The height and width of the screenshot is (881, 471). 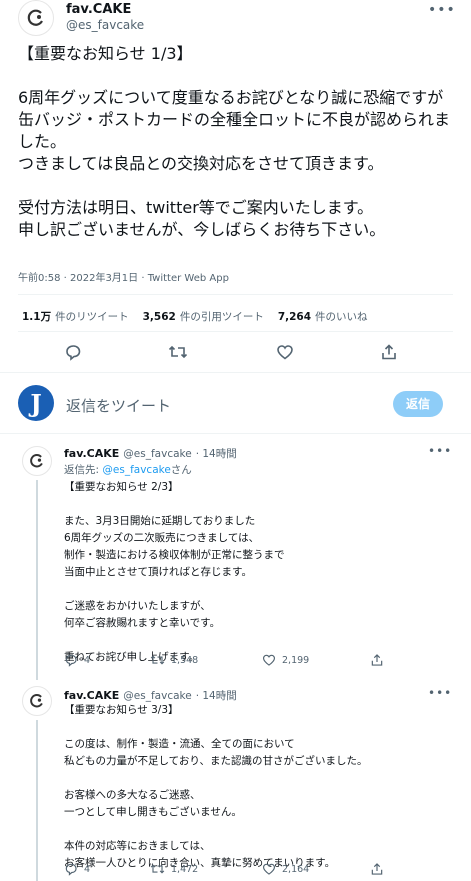 I want to click on reply-actions: 4 1,548 2,199, so click(x=254, y=661).